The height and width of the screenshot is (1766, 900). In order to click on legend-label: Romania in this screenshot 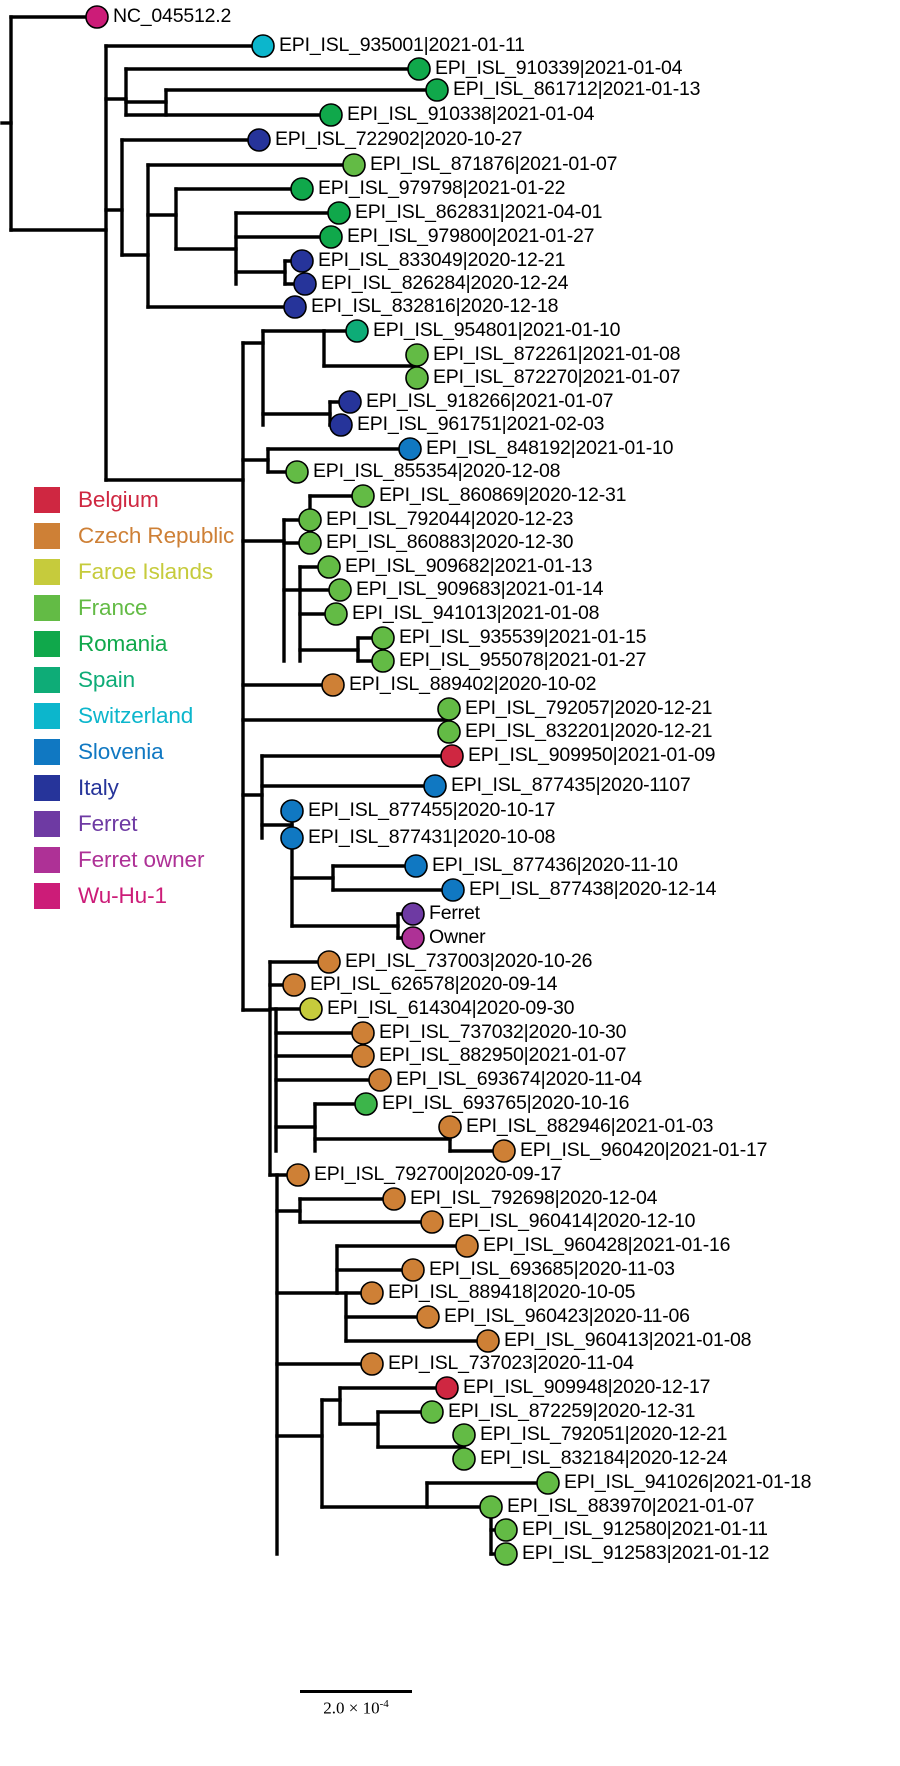, I will do `click(123, 643)`.